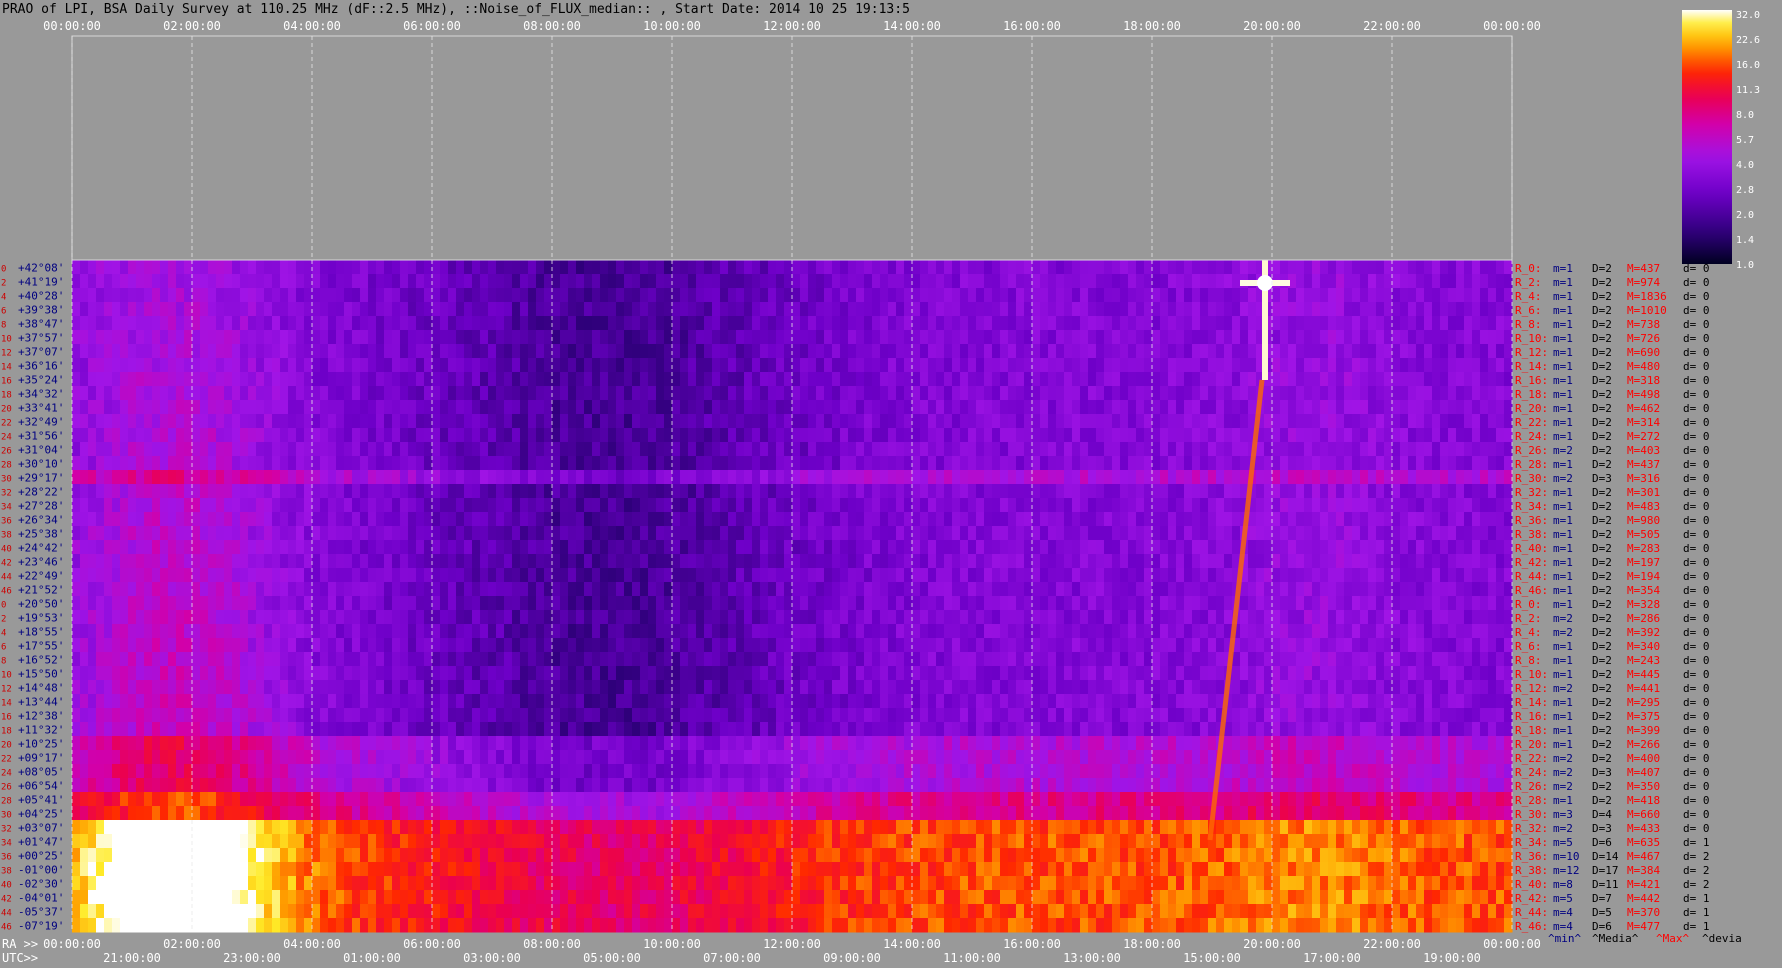 Image resolution: width=1782 pixels, height=968 pixels. Describe the element at coordinates (41, 687) in the screenshot. I see `declination-label: +14°48'` at that location.